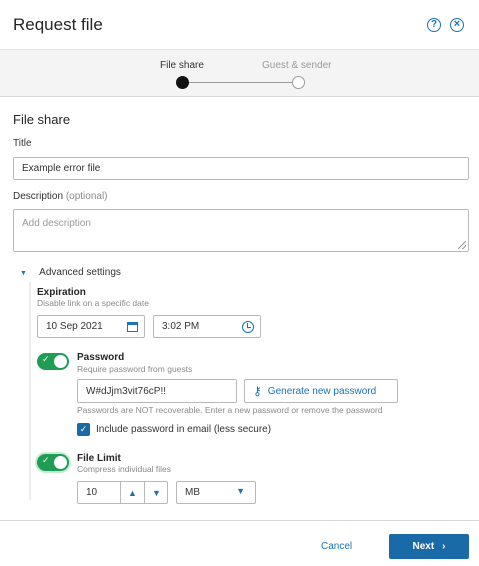 This screenshot has width=479, height=566. What do you see at coordinates (462, 245) in the screenshot?
I see `resize-grip-icon` at bounding box center [462, 245].